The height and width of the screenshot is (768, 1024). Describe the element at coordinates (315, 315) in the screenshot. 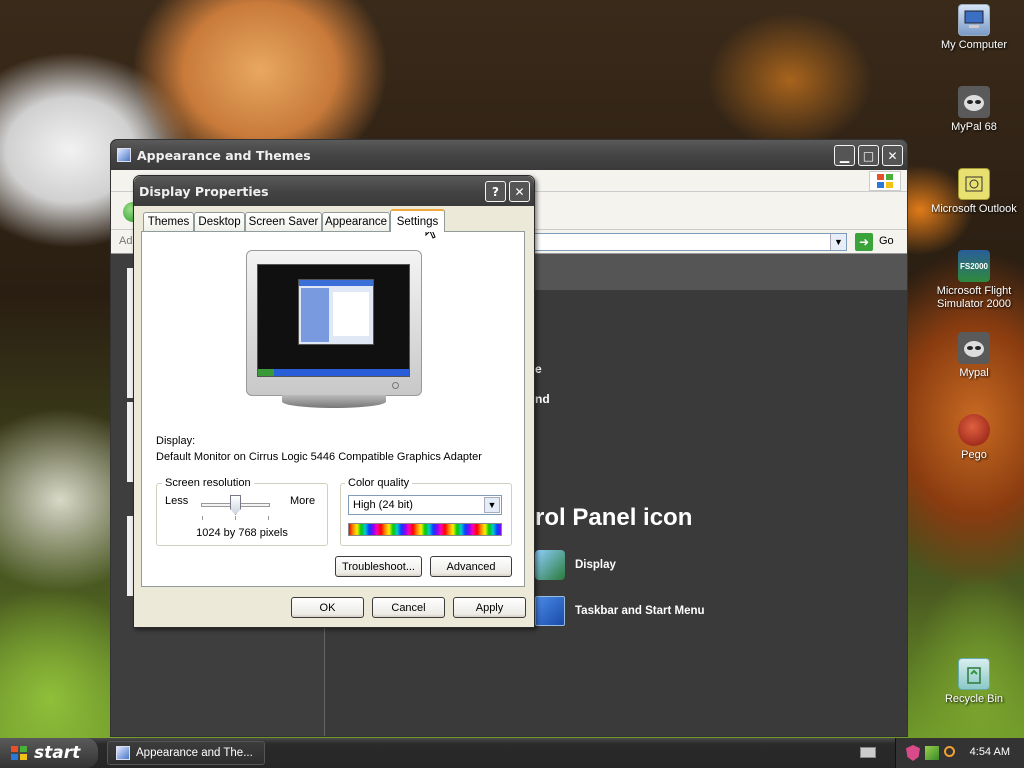

I see `preview-window-pane` at that location.